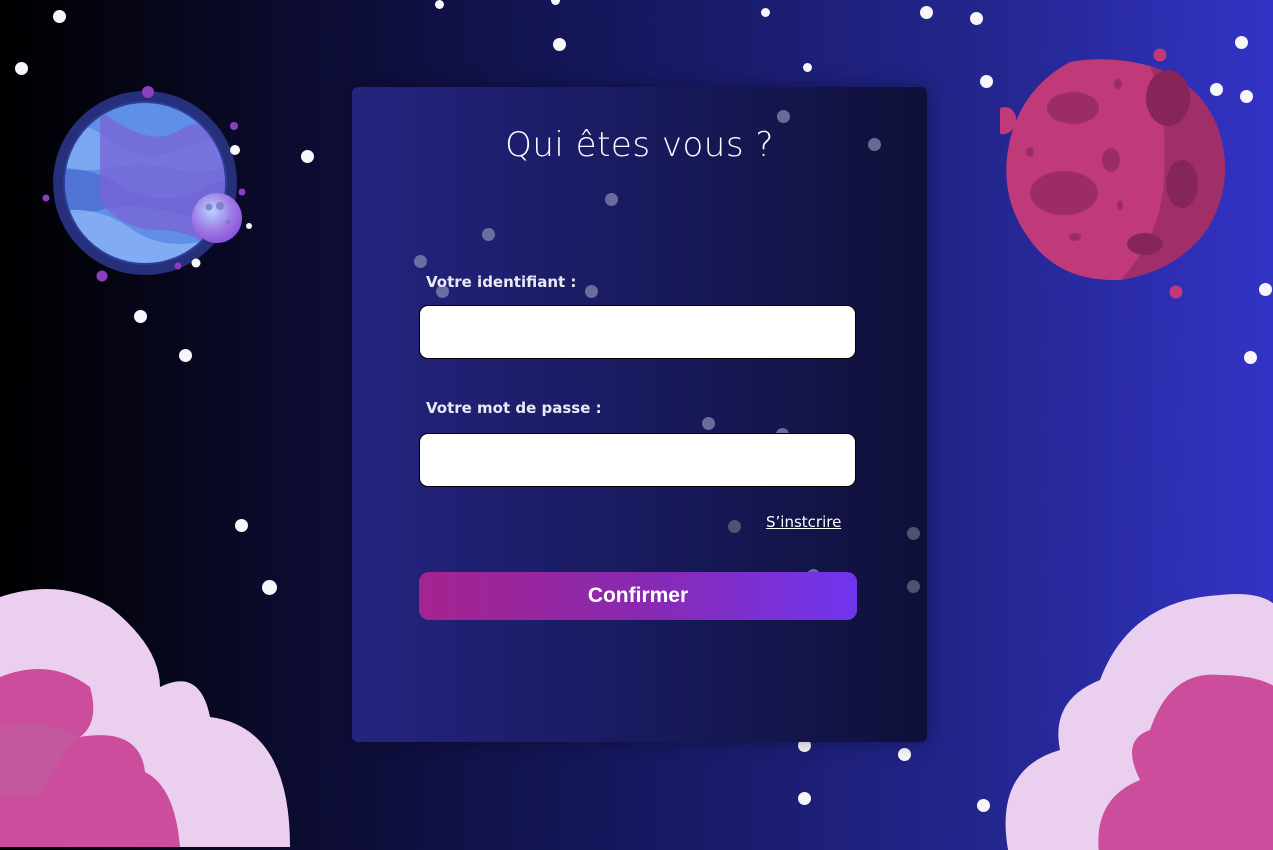 The image size is (1273, 850). Describe the element at coordinates (514, 408) in the screenshot. I see `password-label: Votre mot de passe :` at that location.